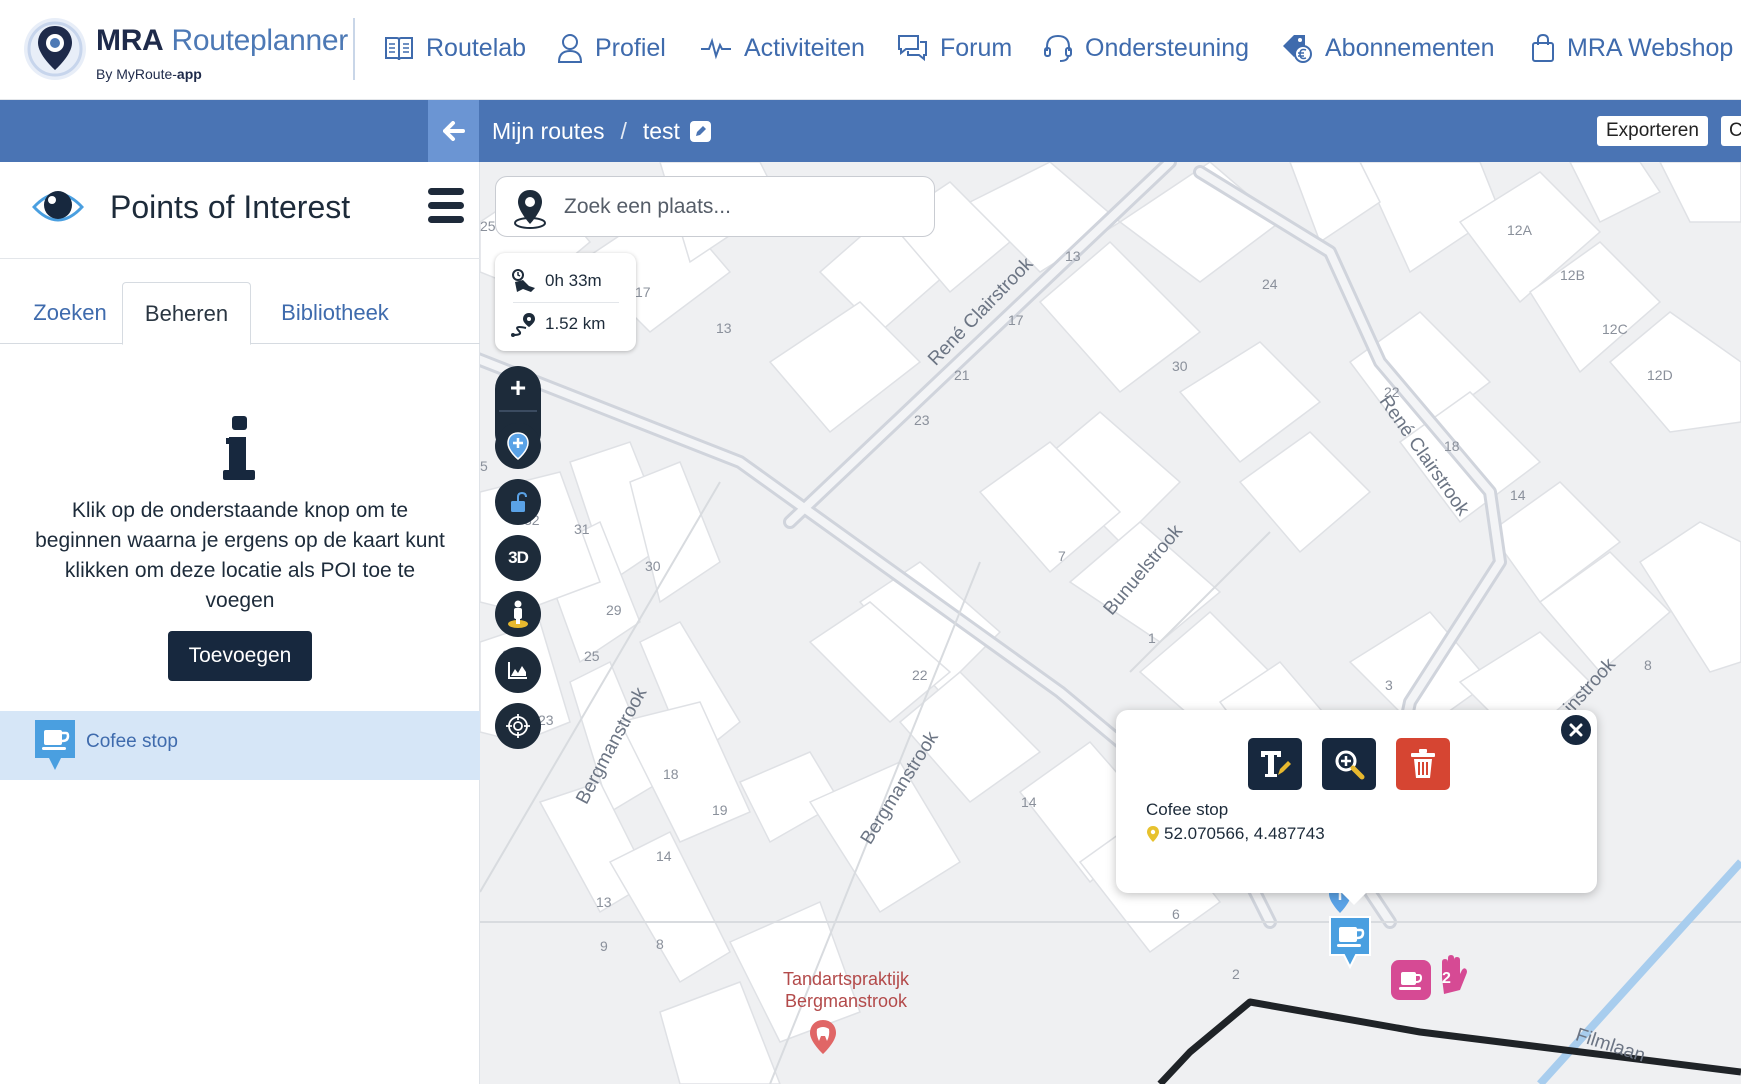  What do you see at coordinates (260, 40) in the screenshot?
I see `logo-name: Routeplanner` at bounding box center [260, 40].